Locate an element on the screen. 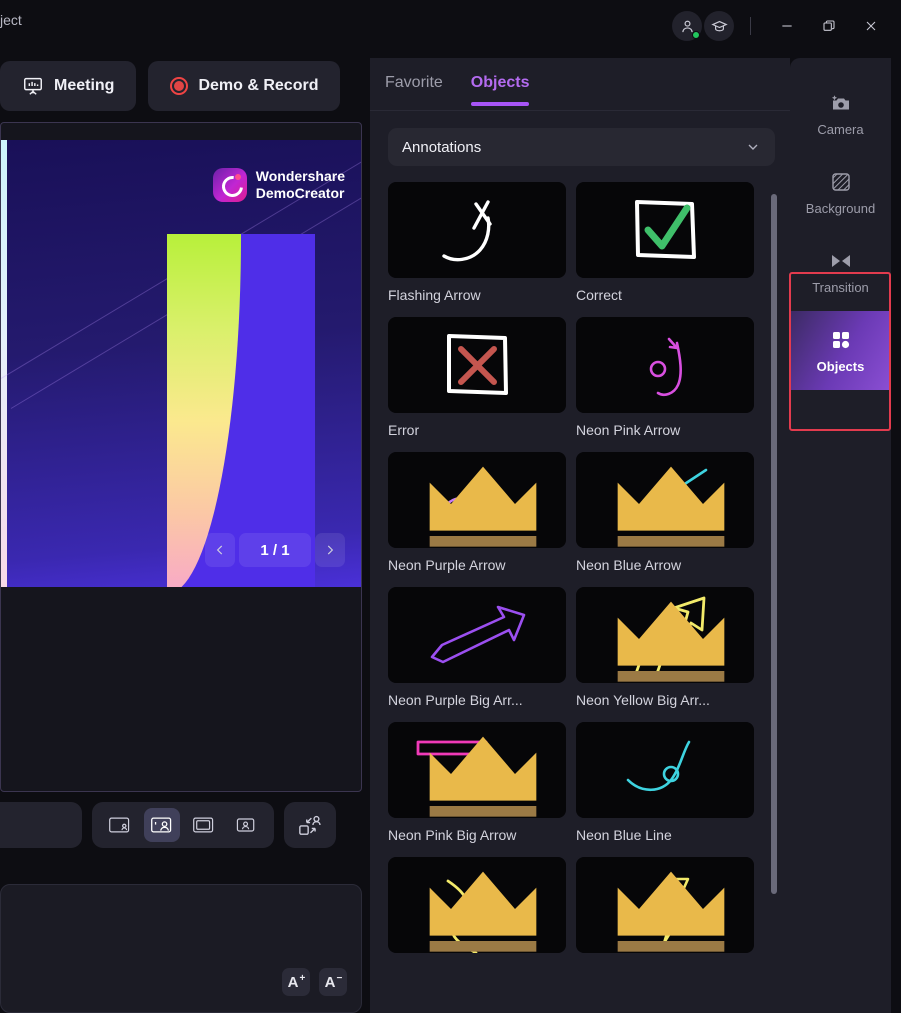 The image size is (901, 1013). chevron-down-icon is located at coordinates (753, 147).